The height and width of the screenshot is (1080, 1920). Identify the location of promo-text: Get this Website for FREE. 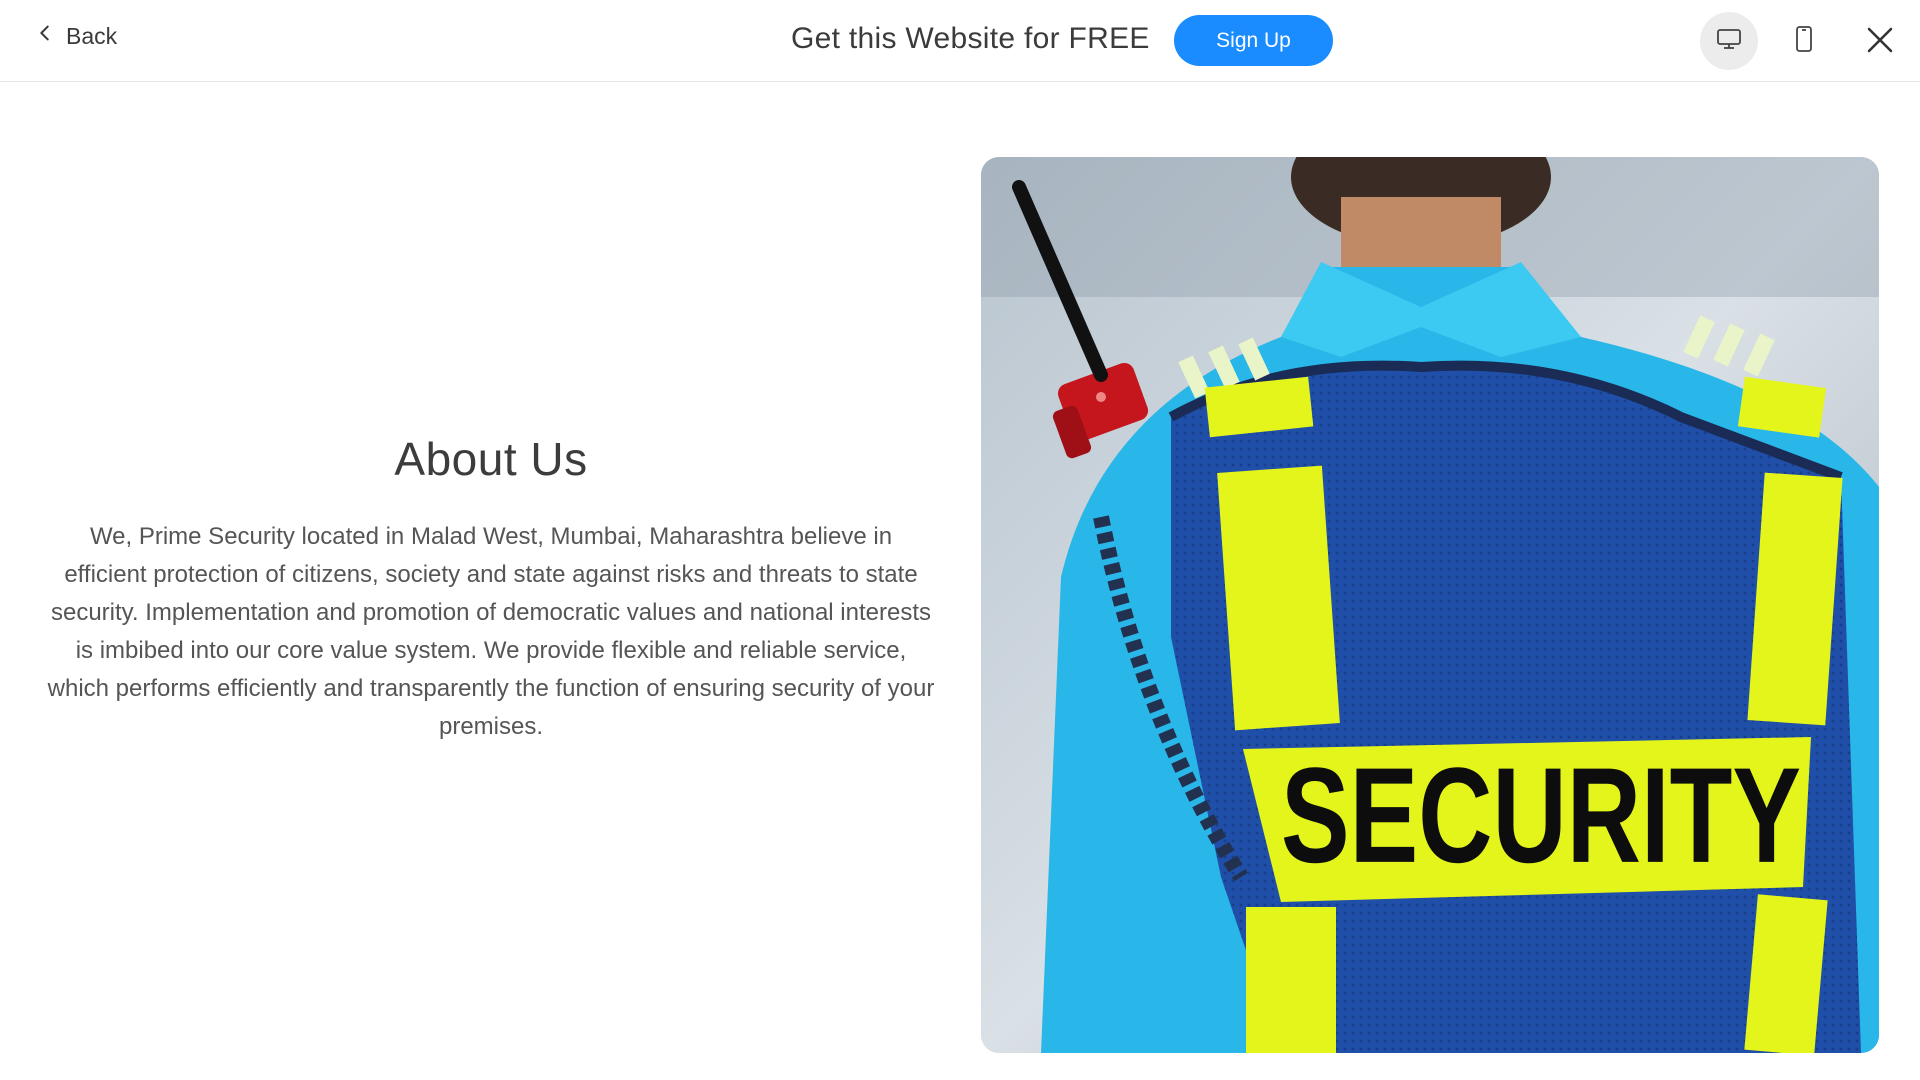
(970, 38).